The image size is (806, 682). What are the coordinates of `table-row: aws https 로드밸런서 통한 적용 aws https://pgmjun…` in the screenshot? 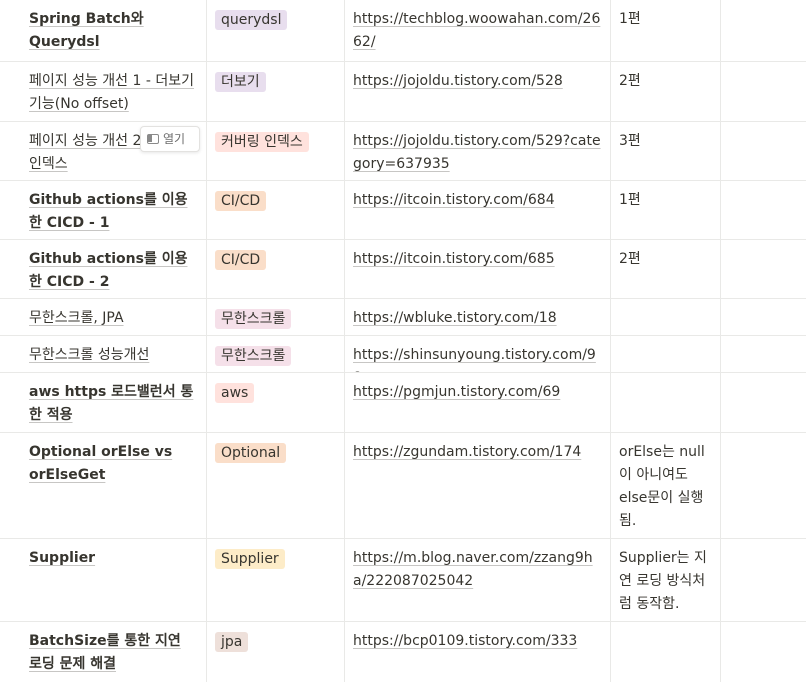 It's located at (403, 403).